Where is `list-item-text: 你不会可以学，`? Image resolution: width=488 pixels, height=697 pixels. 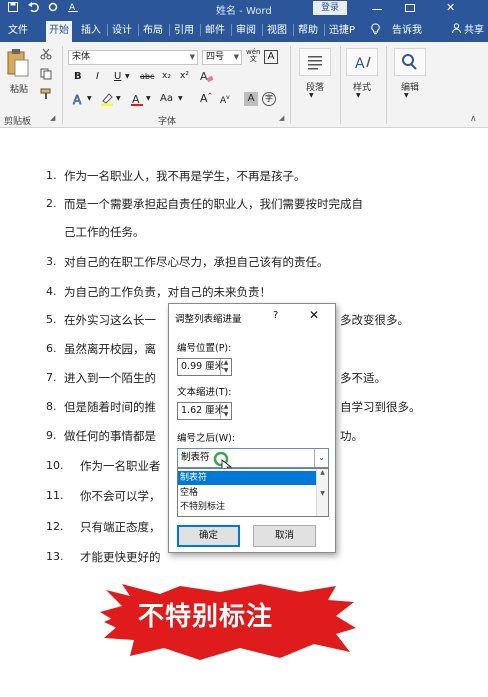
list-item-text: 你不会可以学， is located at coordinates (120, 496).